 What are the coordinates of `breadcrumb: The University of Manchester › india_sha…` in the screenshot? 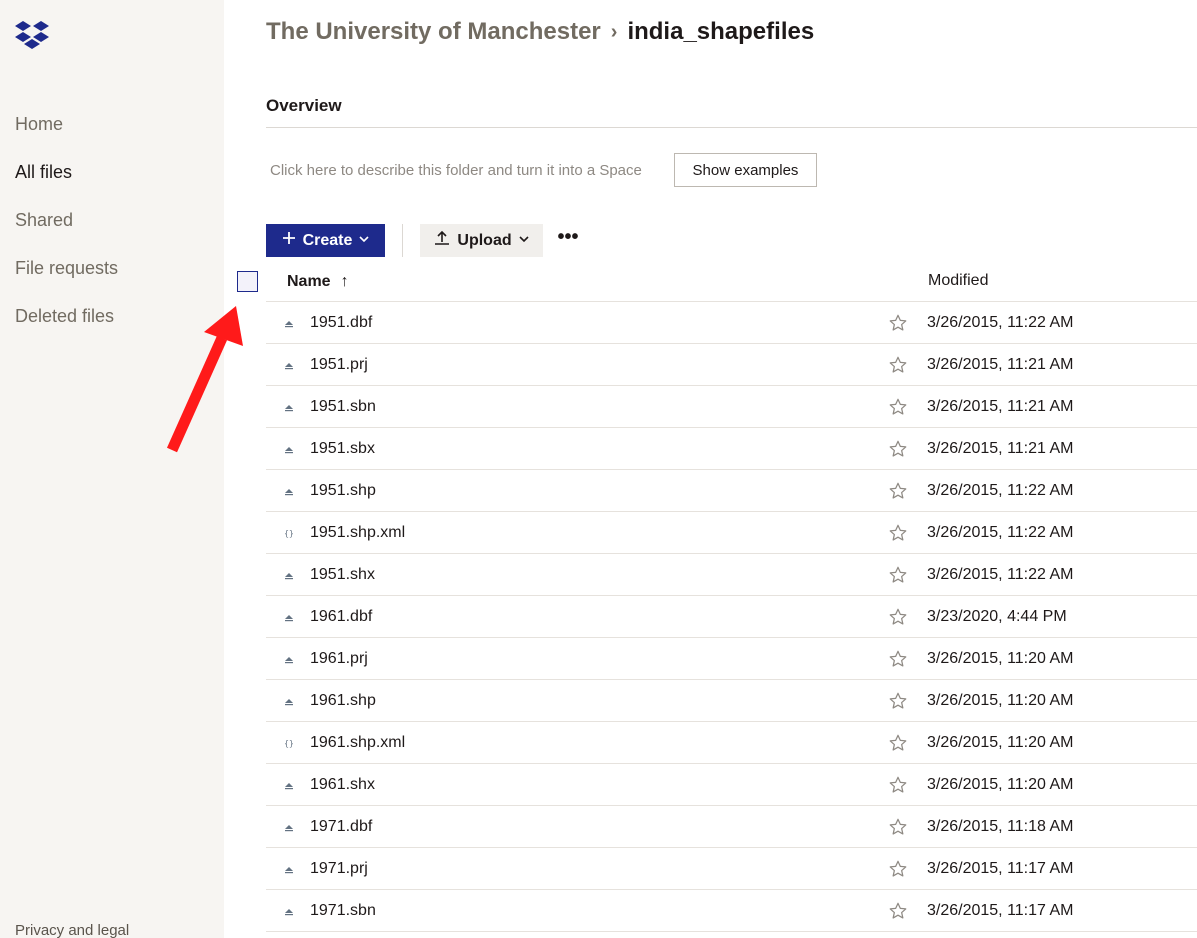 It's located at (540, 32).